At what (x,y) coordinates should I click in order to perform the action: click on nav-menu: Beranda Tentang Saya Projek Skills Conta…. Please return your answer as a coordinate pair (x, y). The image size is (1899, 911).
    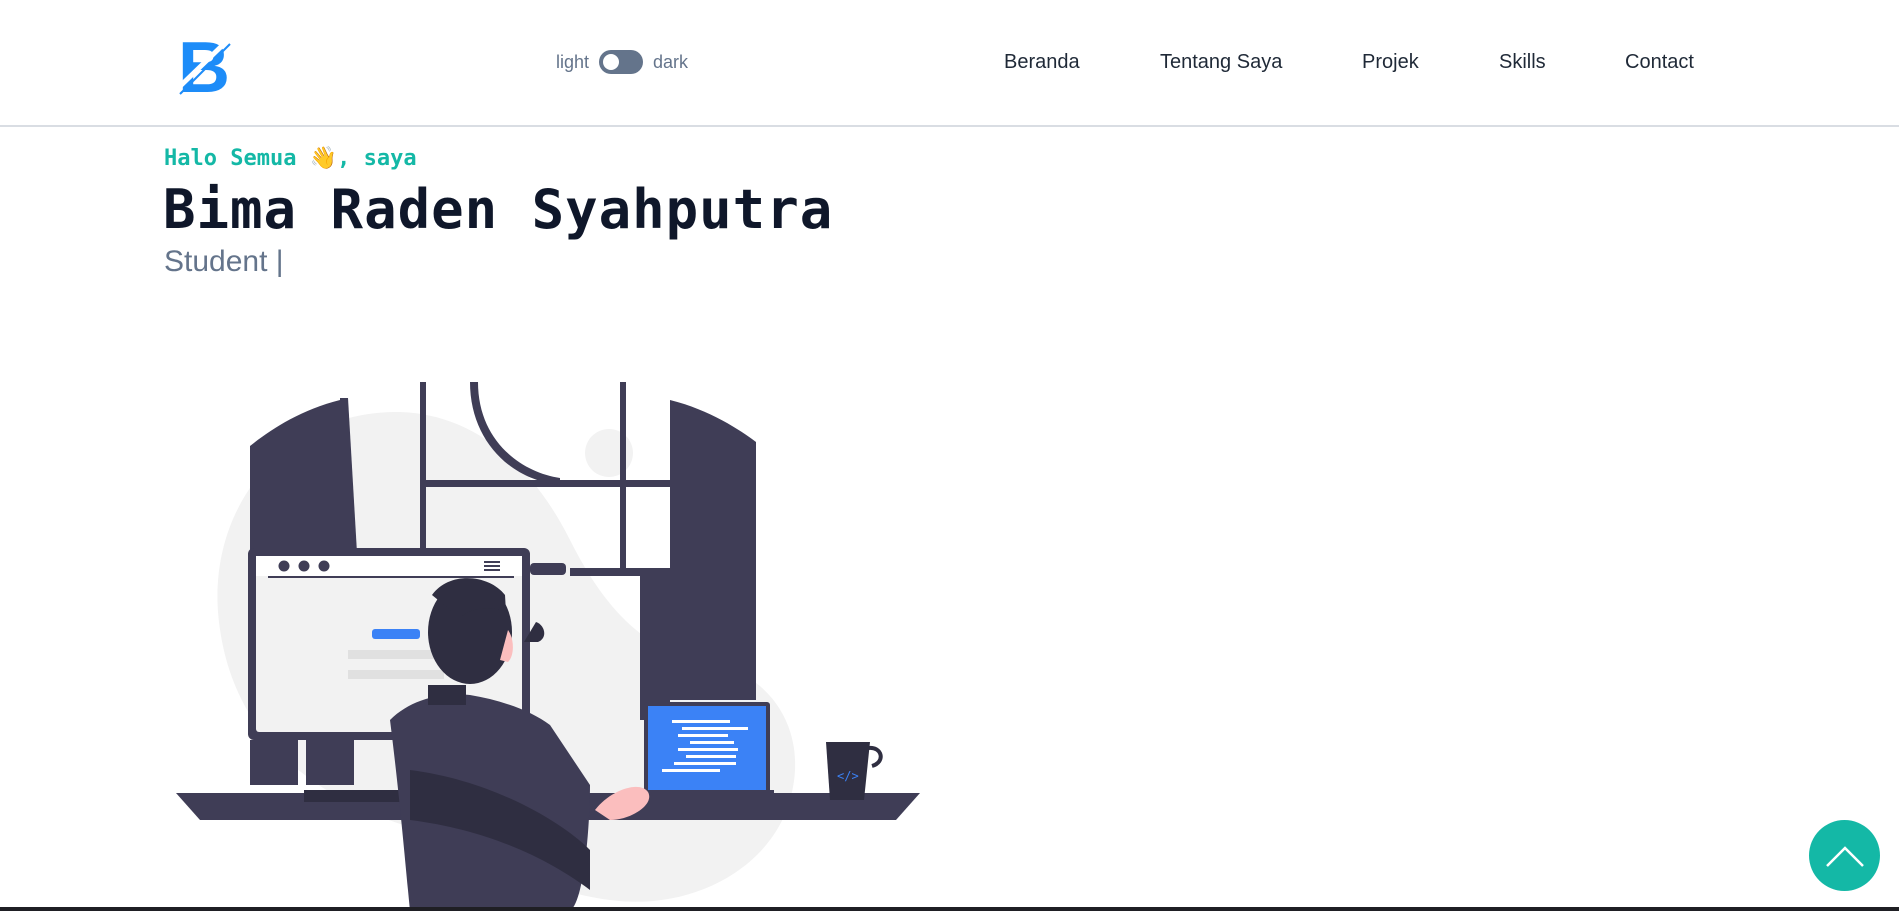
    Looking at the image, I should click on (949, 64).